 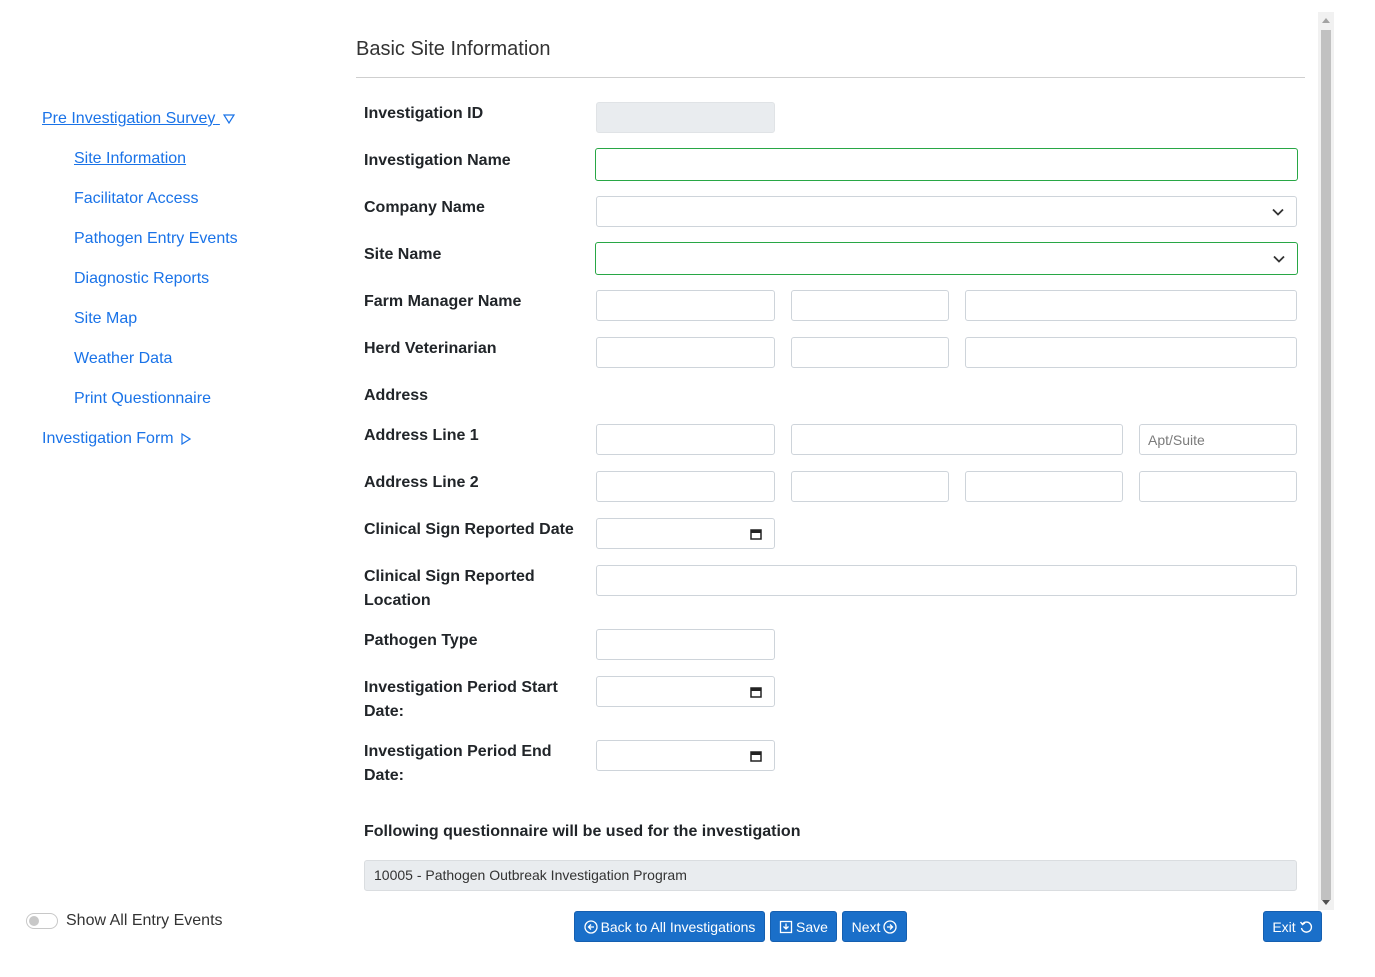 What do you see at coordinates (590, 926) in the screenshot?
I see `arrow-left-circle-icon` at bounding box center [590, 926].